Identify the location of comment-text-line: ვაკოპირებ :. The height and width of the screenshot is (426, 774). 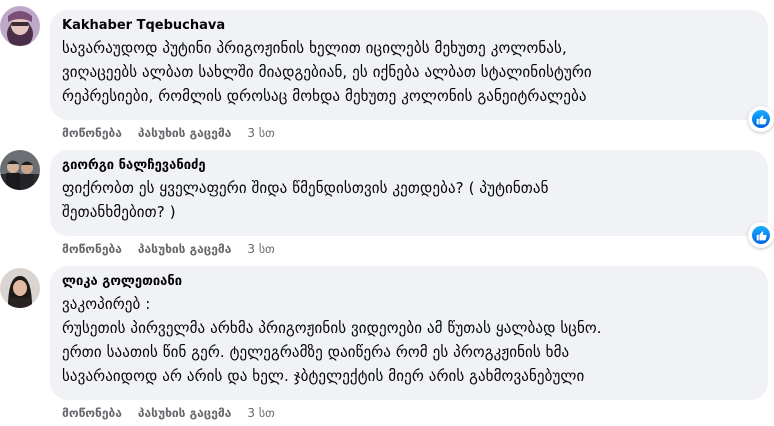
(106, 304).